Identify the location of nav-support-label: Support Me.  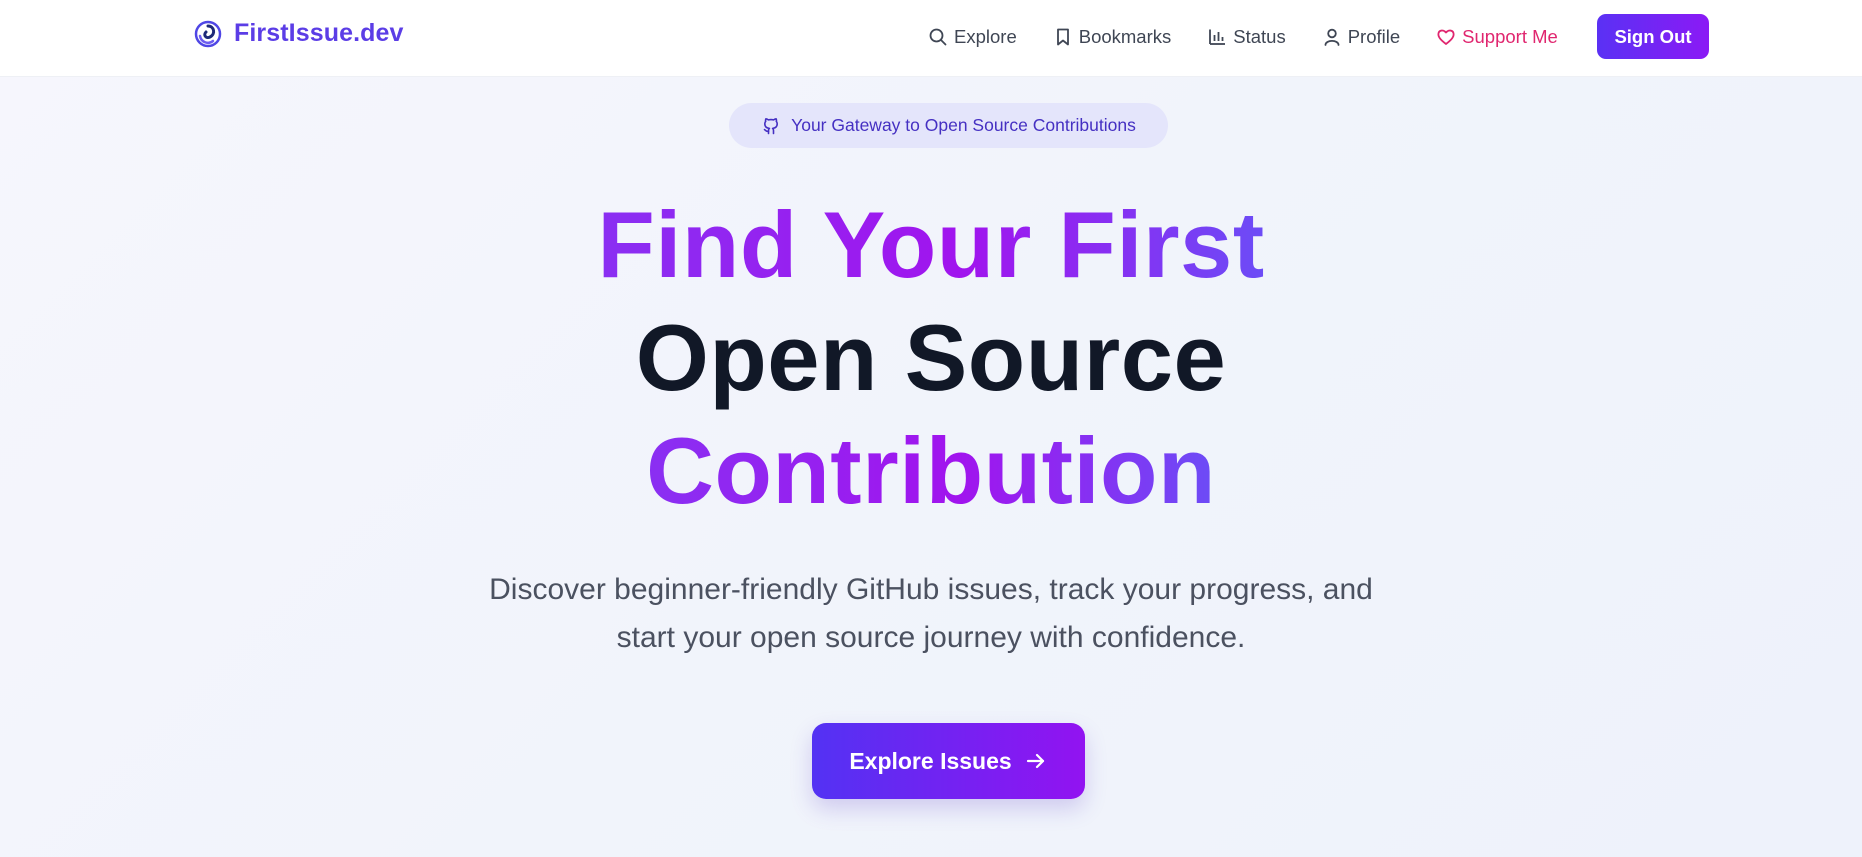
(1510, 36).